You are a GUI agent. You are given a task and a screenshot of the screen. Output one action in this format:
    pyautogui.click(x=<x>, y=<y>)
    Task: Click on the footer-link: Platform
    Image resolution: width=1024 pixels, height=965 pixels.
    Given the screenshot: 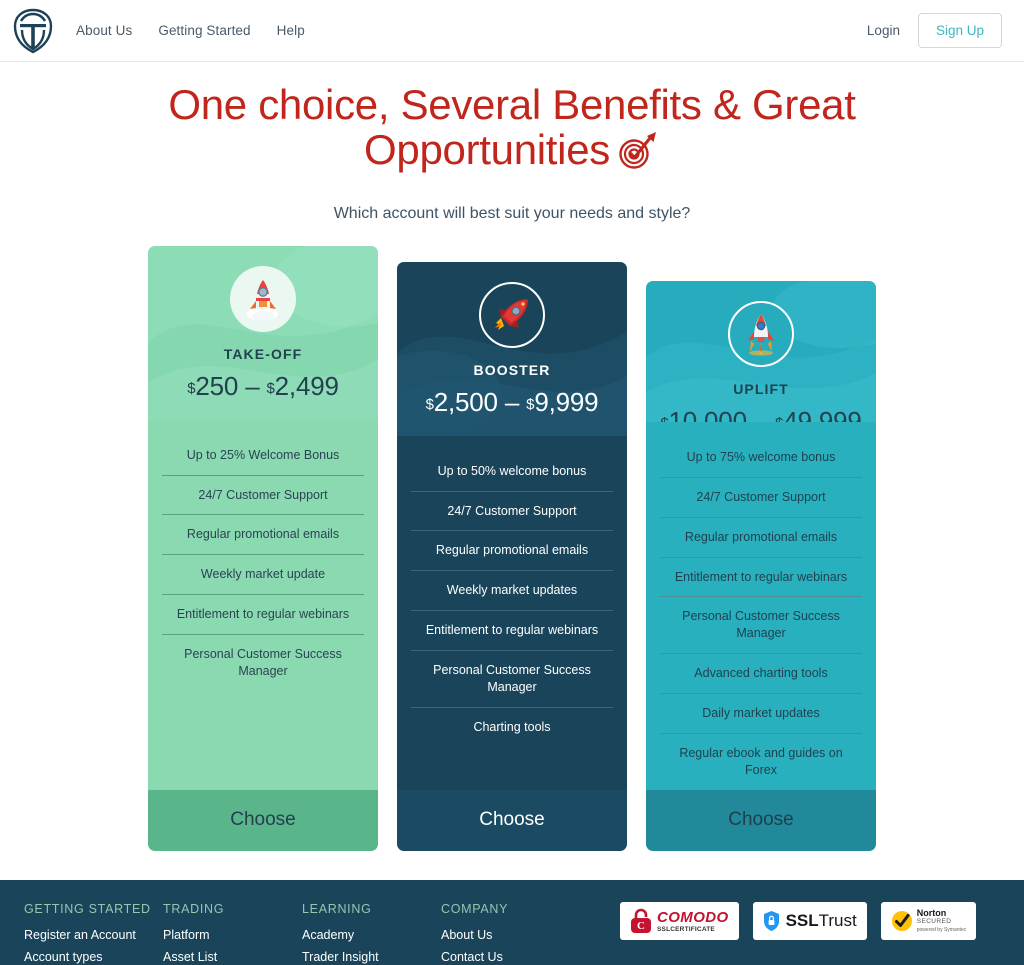 What is the action you would take?
    pyautogui.click(x=232, y=935)
    